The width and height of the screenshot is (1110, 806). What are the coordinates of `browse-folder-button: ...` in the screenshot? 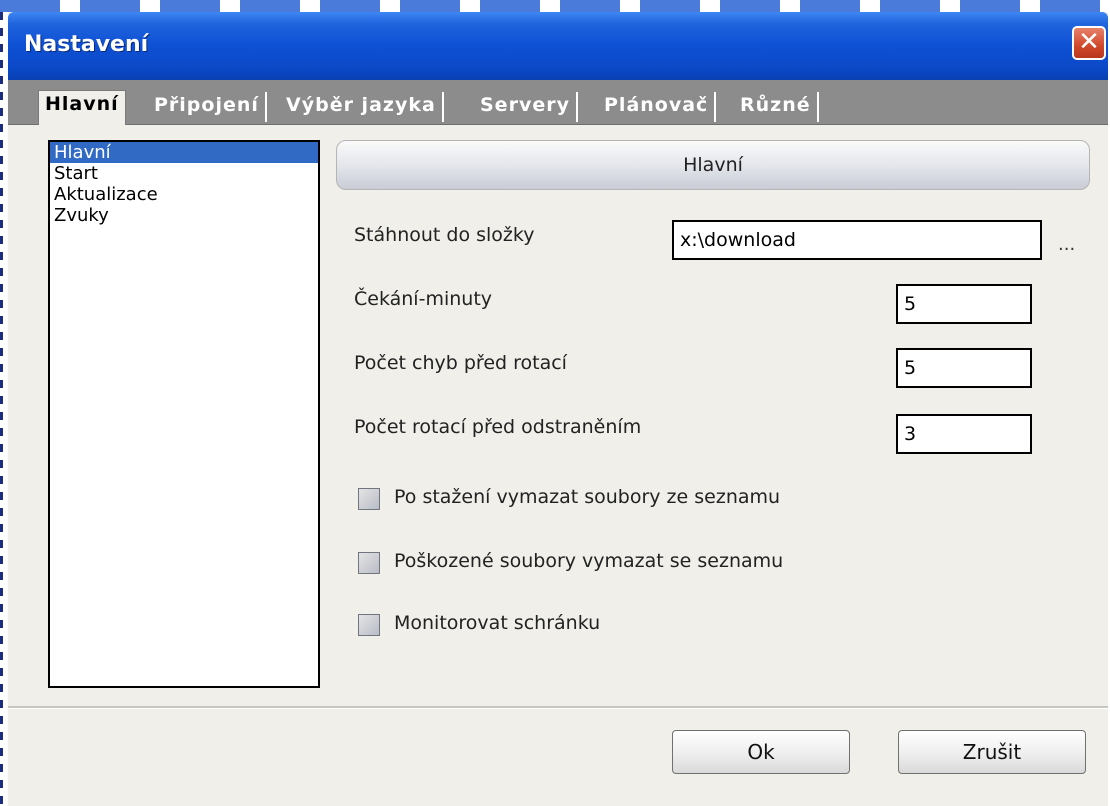 It's located at (1066, 244).